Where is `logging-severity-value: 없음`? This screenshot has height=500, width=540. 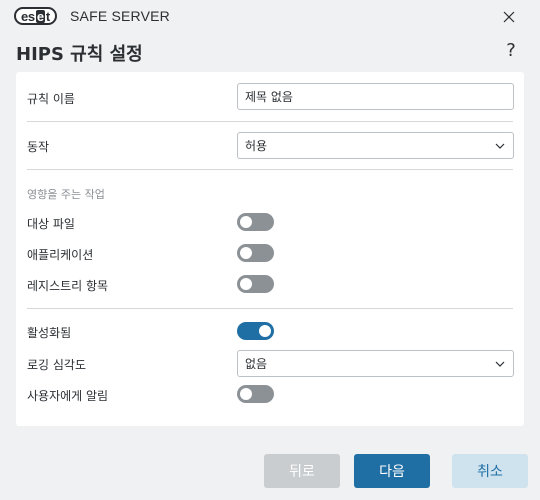
logging-severity-value: 없음 is located at coordinates (256, 364).